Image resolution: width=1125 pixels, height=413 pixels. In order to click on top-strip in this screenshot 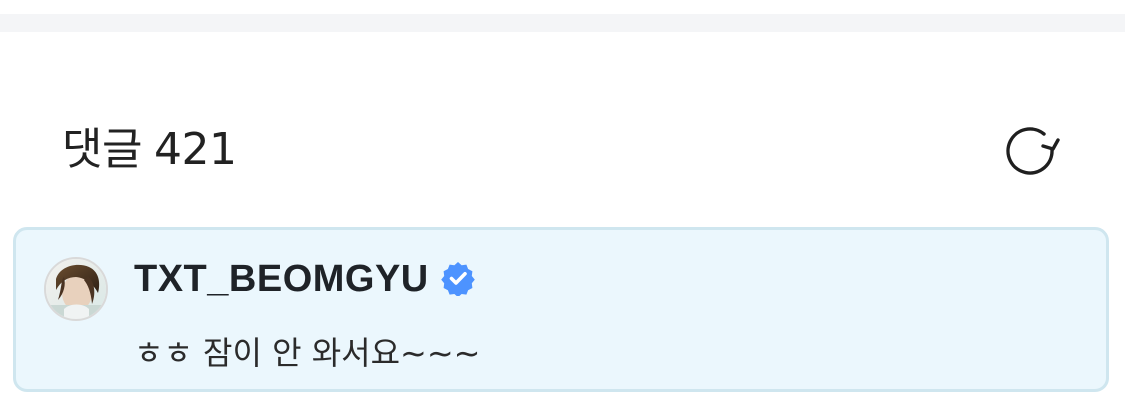, I will do `click(562, 7)`.